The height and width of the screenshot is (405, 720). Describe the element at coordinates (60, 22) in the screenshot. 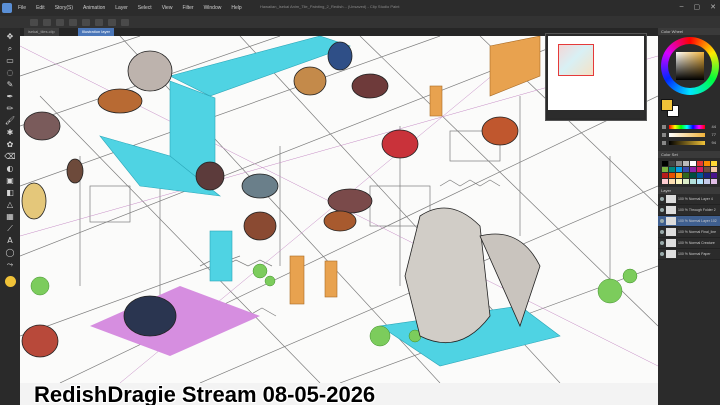

I see `save-icon` at that location.